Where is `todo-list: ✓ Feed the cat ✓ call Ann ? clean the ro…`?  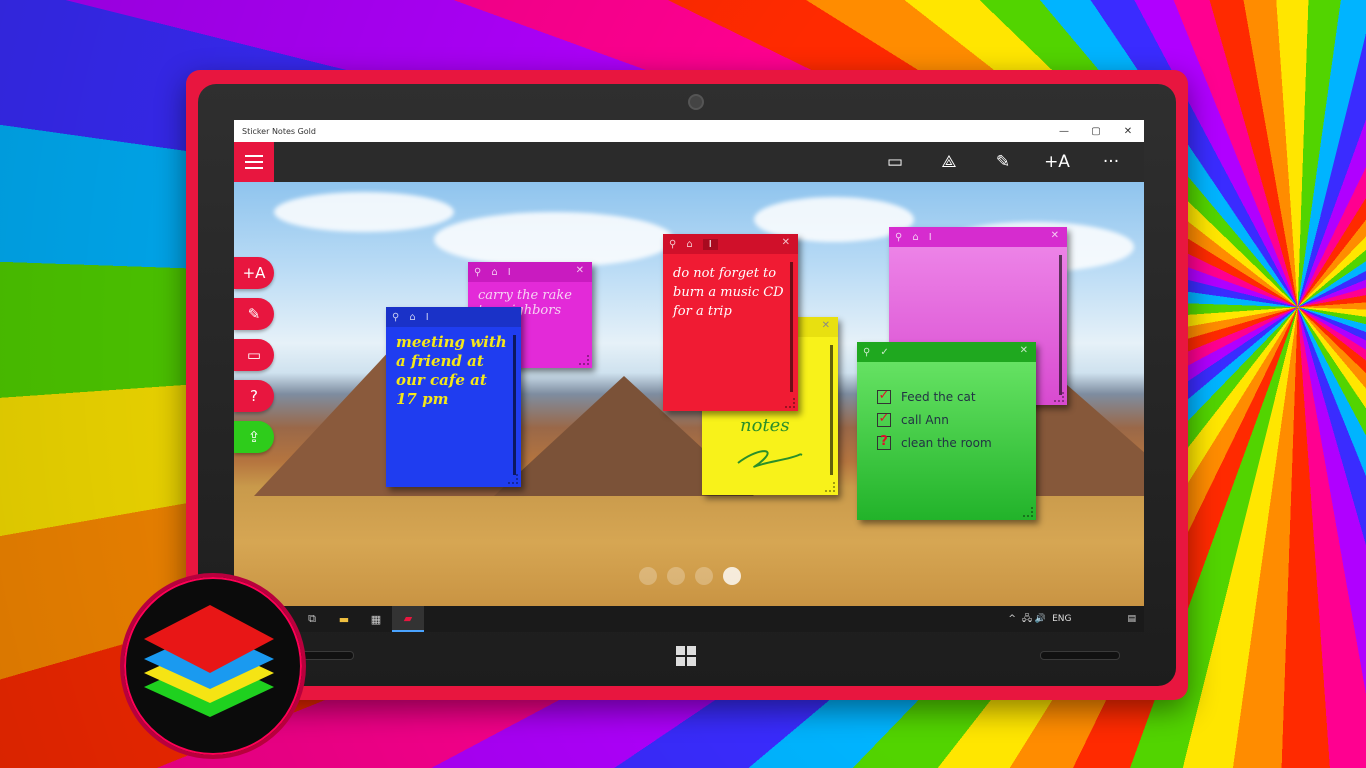
todo-list: ✓ Feed the cat ✓ call Ann ? clean the ro… is located at coordinates (946, 406).